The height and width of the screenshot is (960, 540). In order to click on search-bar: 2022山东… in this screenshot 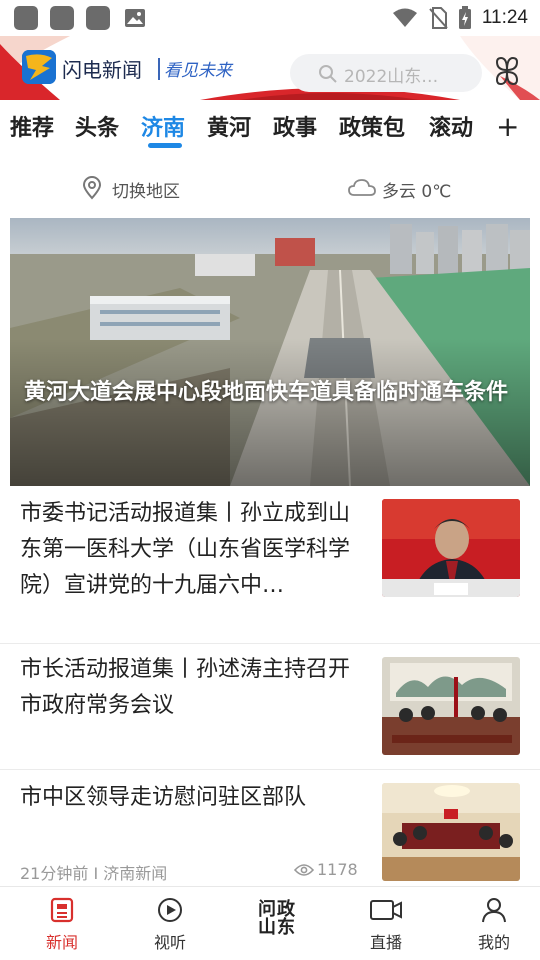, I will do `click(386, 73)`.